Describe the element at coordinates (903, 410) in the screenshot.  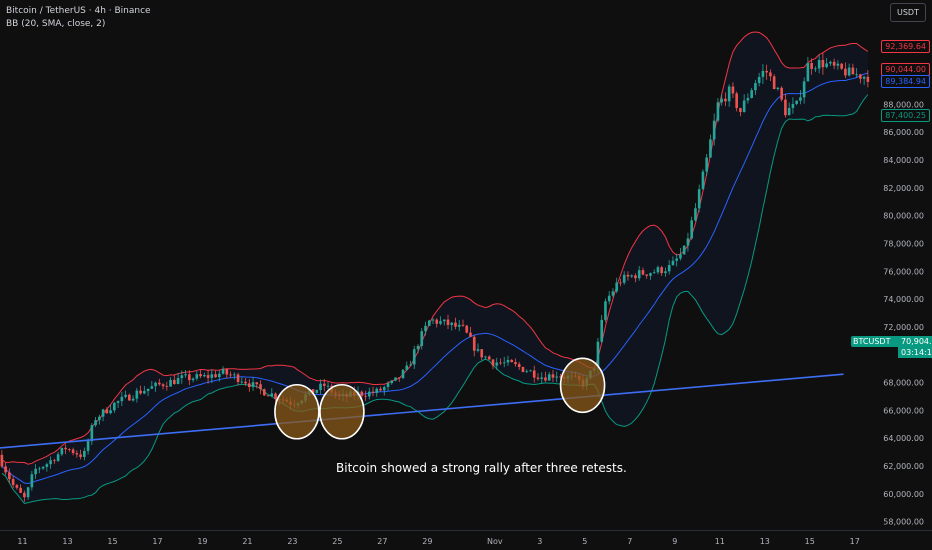
I see `y-tick-label: 66,000.00` at that location.